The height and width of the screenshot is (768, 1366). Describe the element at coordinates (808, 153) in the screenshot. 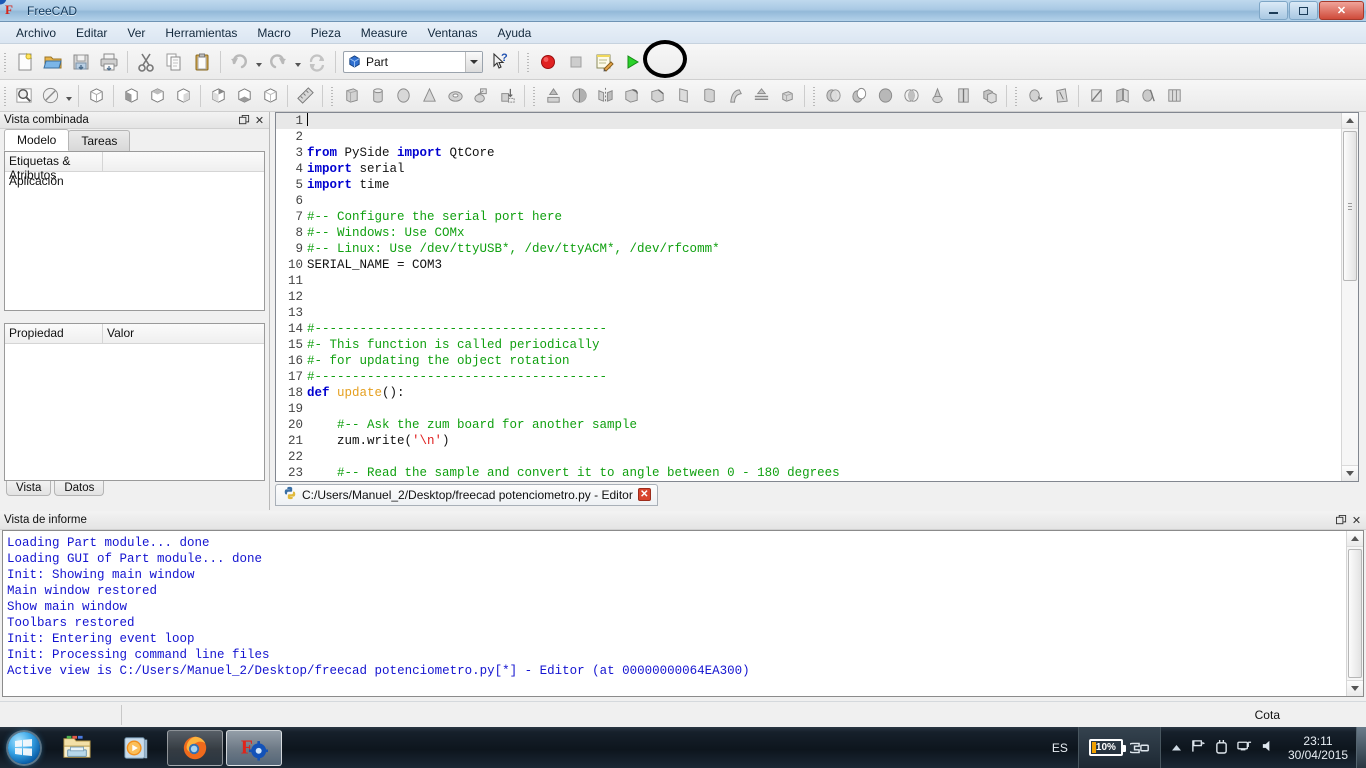

I see `code-line: 3 from PySide import QtCore` at that location.